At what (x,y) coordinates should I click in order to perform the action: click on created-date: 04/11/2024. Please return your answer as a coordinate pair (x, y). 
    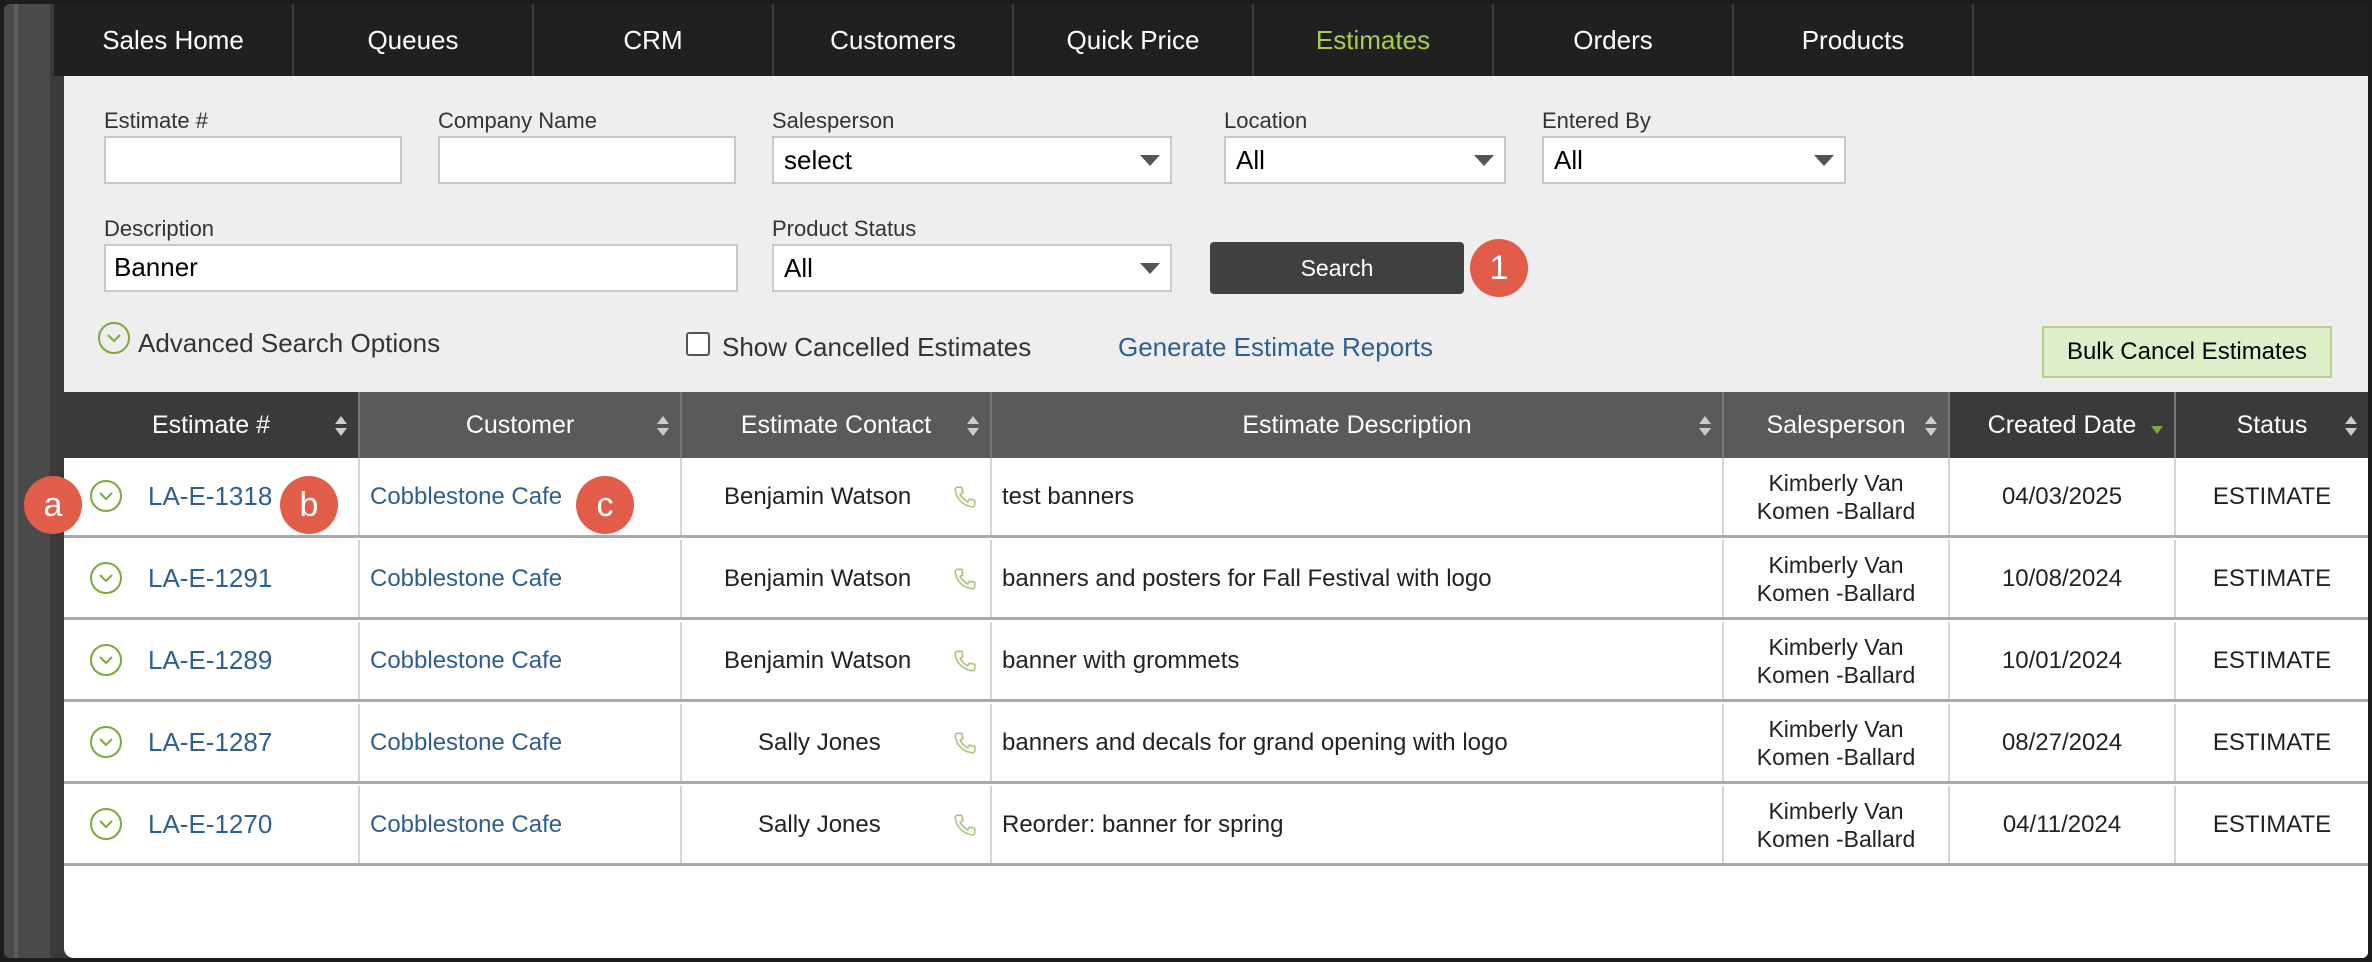
    Looking at the image, I should click on (2062, 824).